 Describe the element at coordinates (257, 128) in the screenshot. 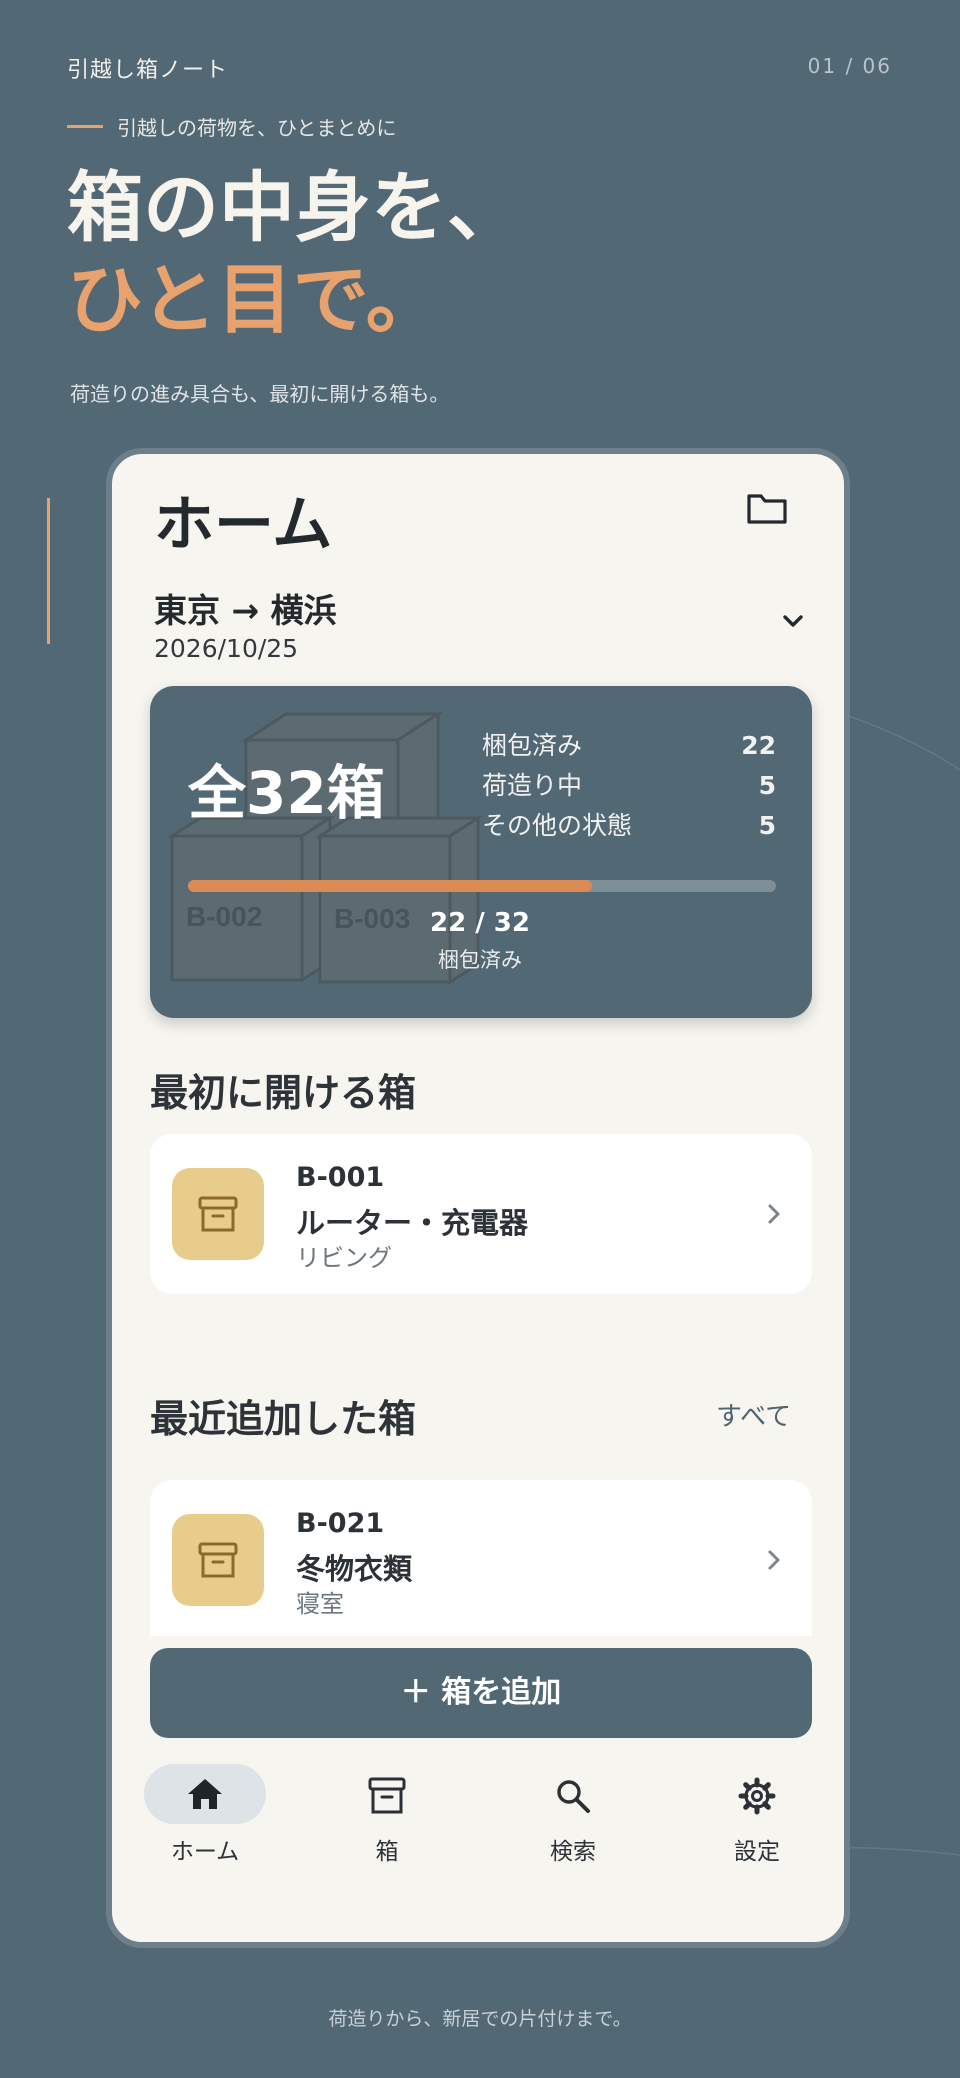

I see `tagline-text: 引越しの荷物を、ひとまとめに` at that location.